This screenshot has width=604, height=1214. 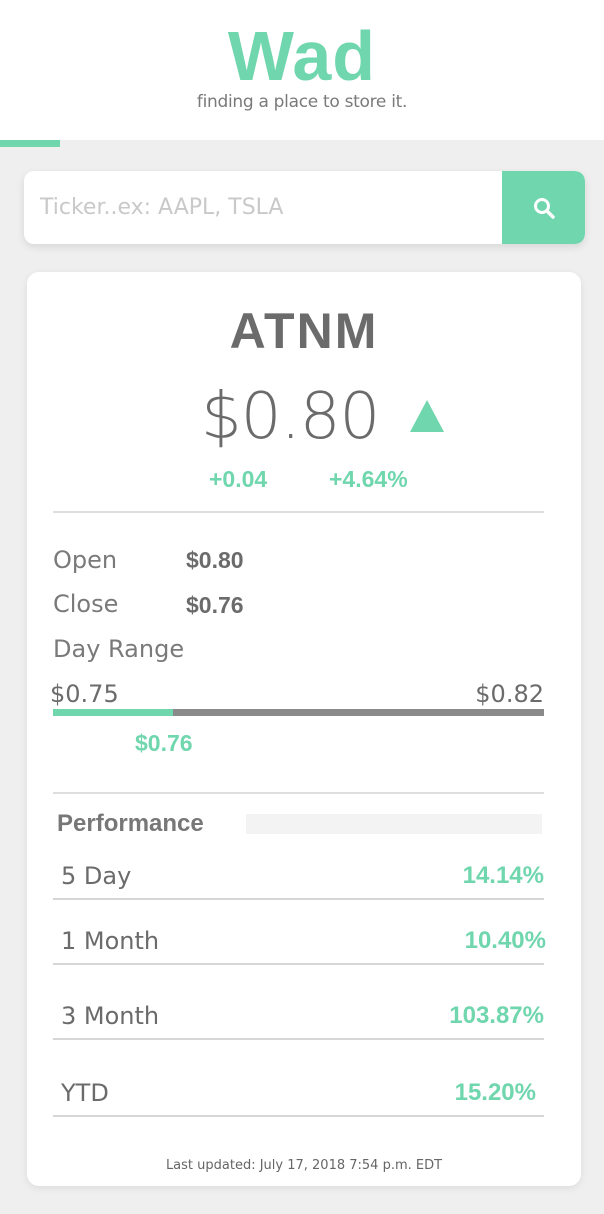 I want to click on performance-label: 5 Day, so click(x=96, y=876).